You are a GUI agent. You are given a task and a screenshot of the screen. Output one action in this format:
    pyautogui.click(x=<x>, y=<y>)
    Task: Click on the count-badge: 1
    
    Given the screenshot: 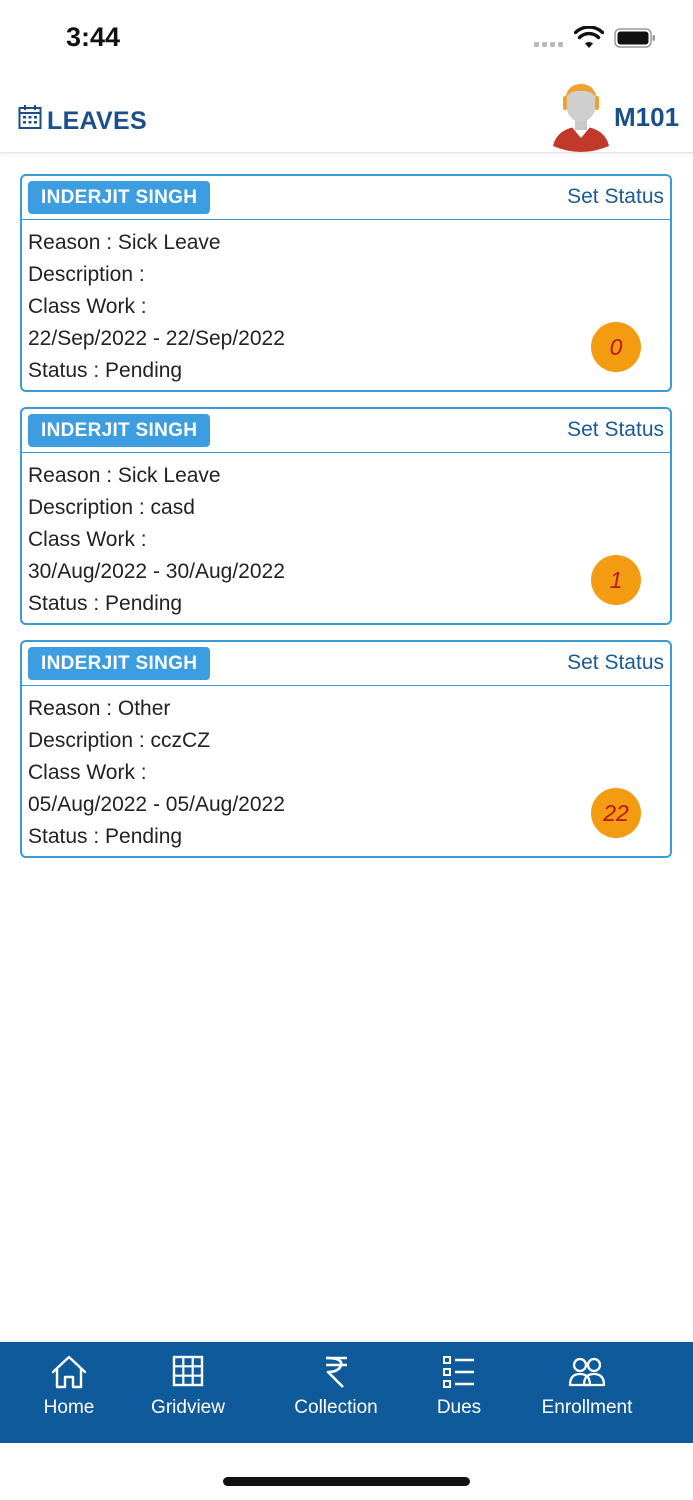 What is the action you would take?
    pyautogui.click(x=616, y=580)
    